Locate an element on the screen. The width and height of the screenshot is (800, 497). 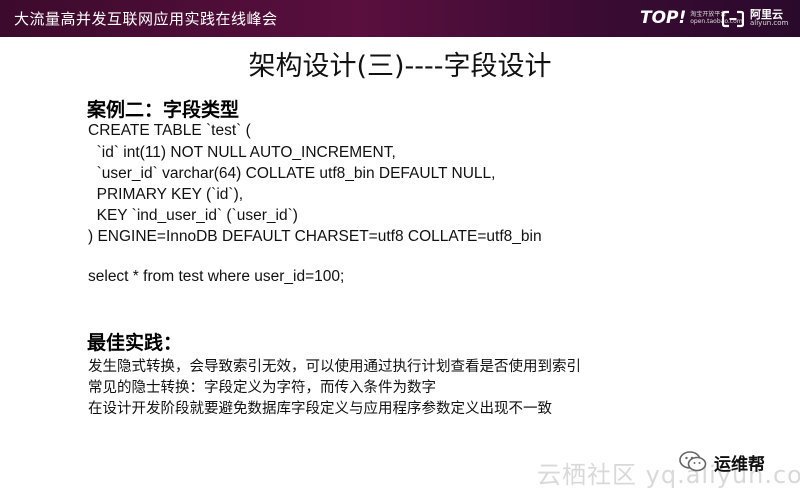
select-statement: select * from test where user_id=100; is located at coordinates (216, 276).